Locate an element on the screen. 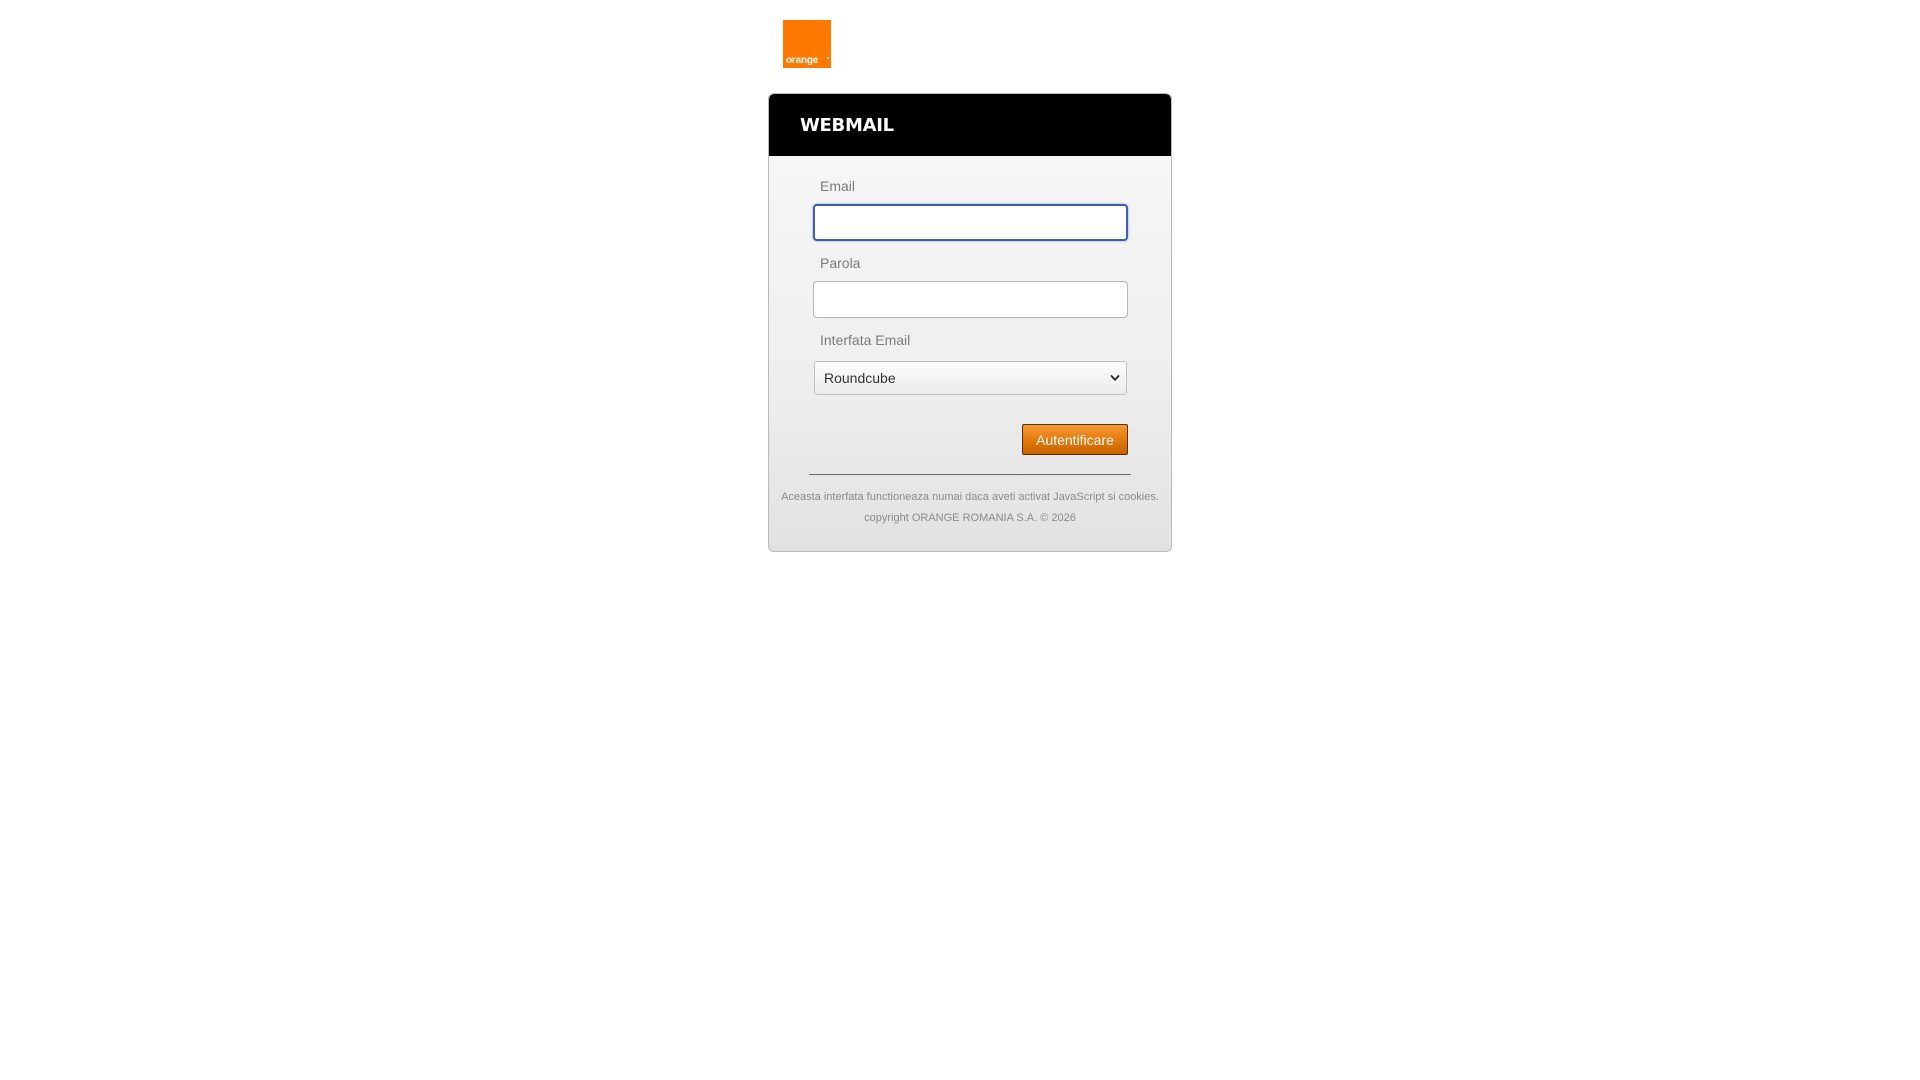 The image size is (1920, 1080). interface-select: Roundcube is located at coordinates (970, 378).